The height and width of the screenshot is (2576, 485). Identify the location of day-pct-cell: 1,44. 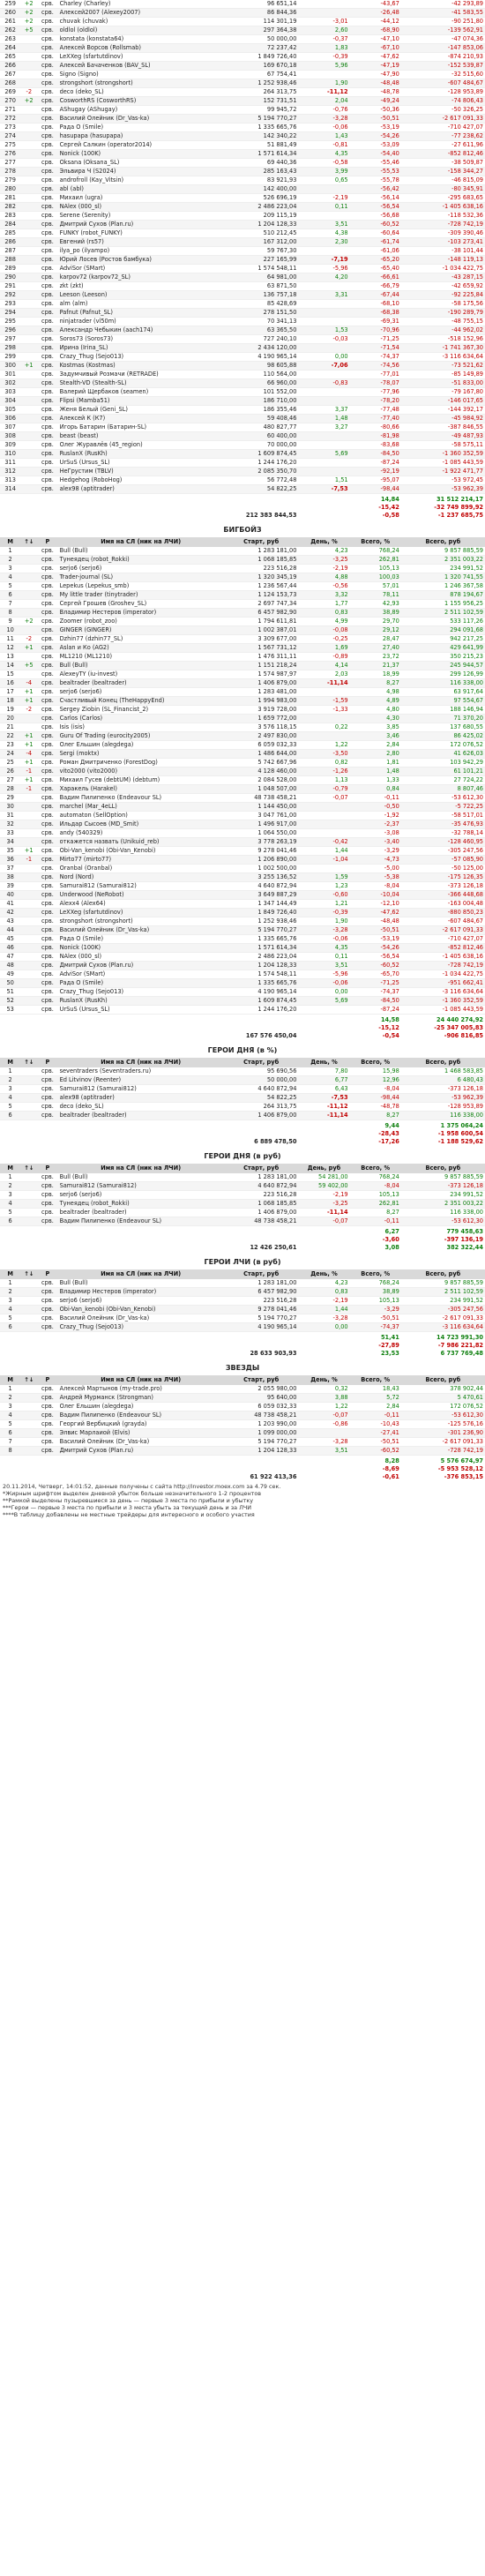
(324, 1310).